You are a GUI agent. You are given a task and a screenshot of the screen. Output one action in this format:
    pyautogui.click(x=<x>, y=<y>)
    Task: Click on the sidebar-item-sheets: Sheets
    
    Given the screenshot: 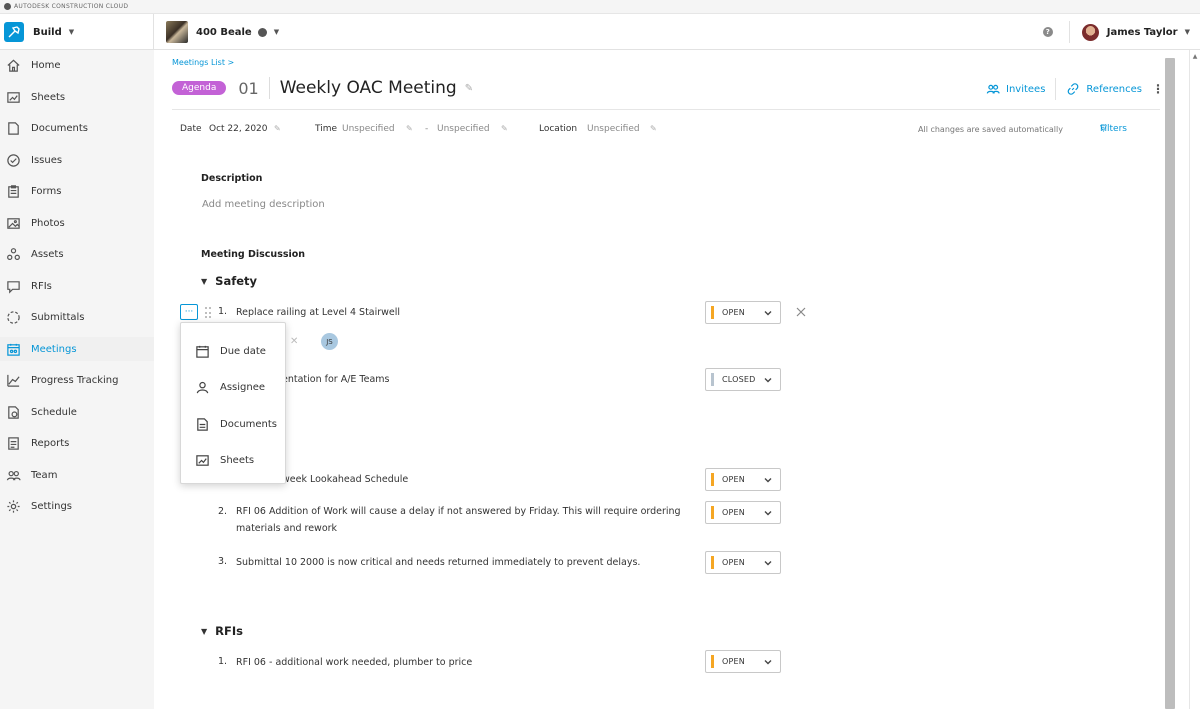 What is the action you would take?
    pyautogui.click(x=77, y=97)
    